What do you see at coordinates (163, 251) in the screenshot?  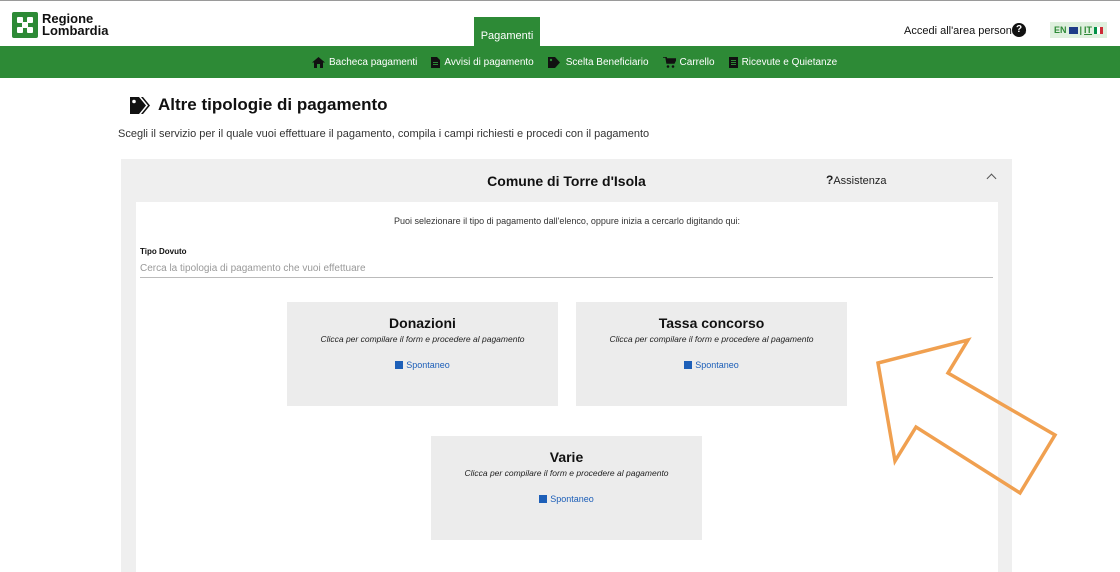 I see `tipo-dovuto-label: Tipo Dovuto` at bounding box center [163, 251].